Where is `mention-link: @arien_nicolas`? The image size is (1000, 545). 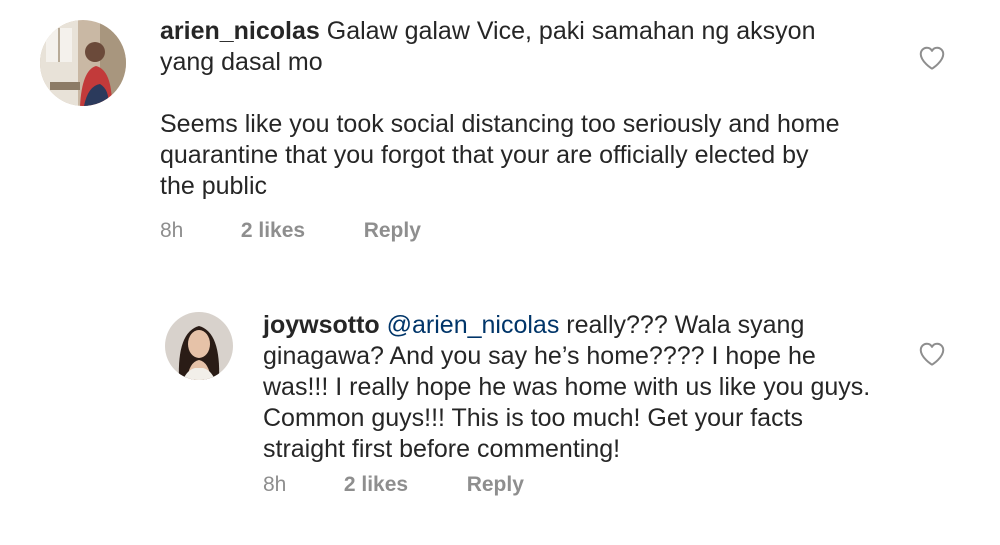
mention-link: @arien_nicolas is located at coordinates (473, 325).